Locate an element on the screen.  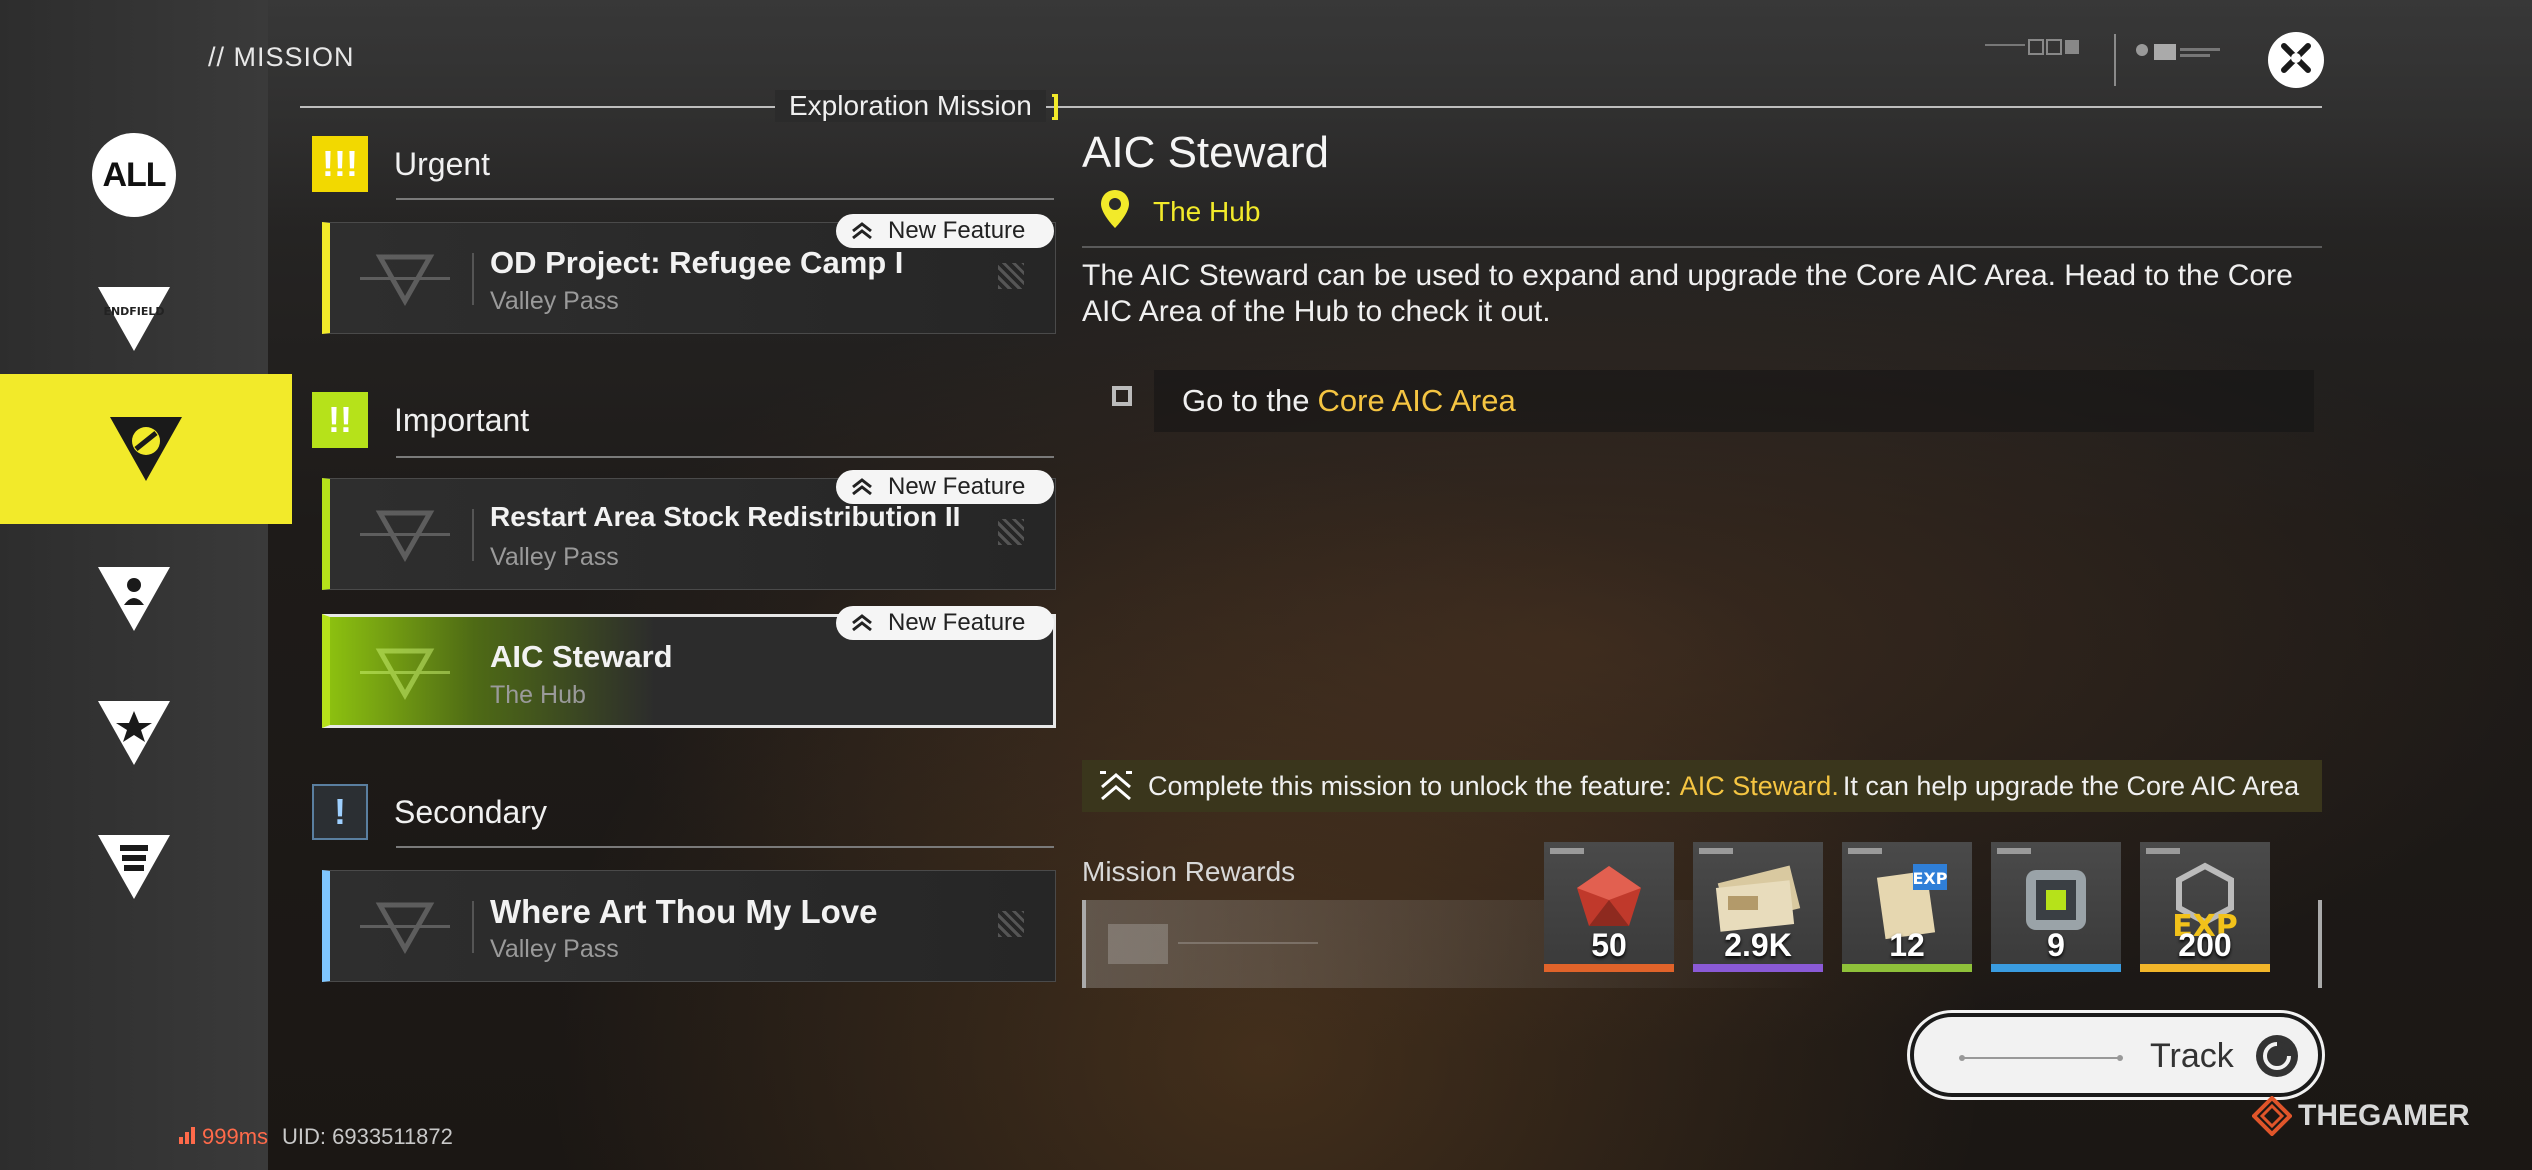
header-line is located at coordinates (1311, 107).